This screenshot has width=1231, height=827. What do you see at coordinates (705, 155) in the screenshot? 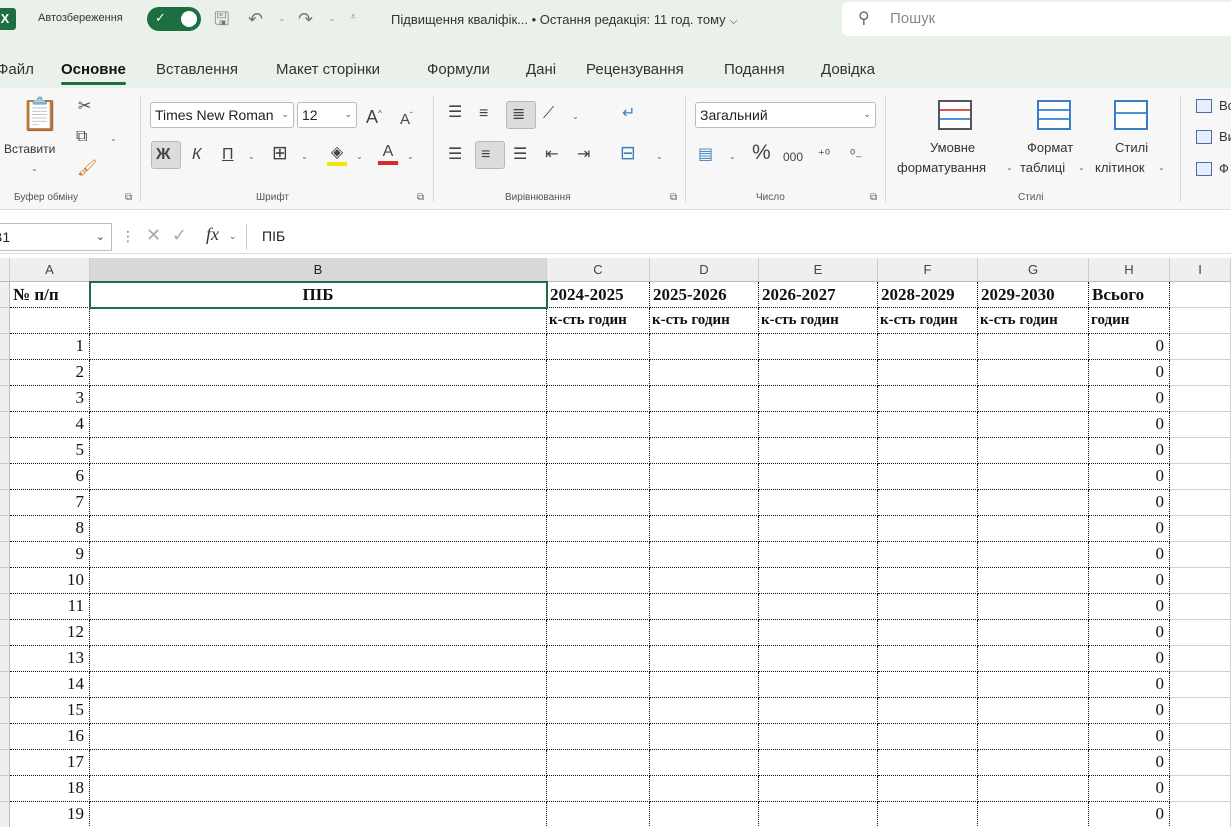
I see `accounting-format-icon: ▤` at bounding box center [705, 155].